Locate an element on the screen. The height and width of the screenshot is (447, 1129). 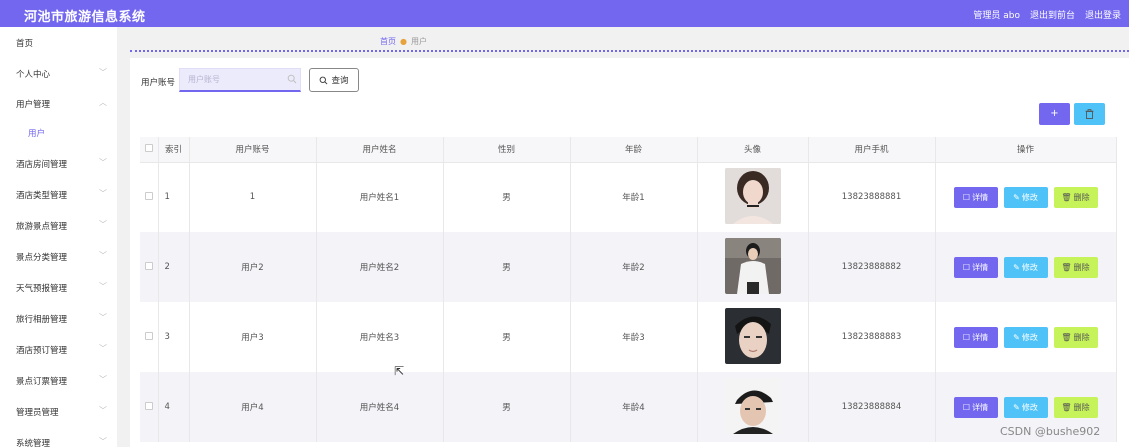
header-checkbox-cell is located at coordinates (149, 150).